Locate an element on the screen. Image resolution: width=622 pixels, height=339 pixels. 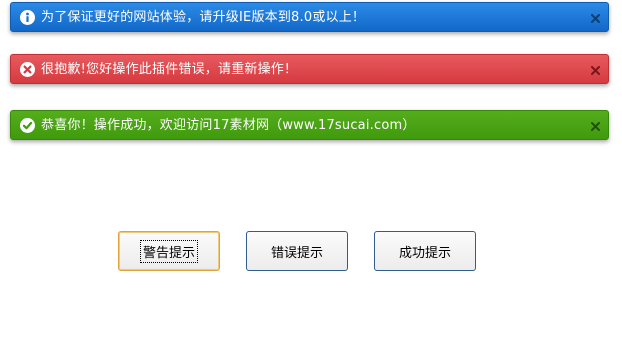
error-alert: 很抱歉!您好操作此插件错误，请重新操作！ is located at coordinates (309, 69).